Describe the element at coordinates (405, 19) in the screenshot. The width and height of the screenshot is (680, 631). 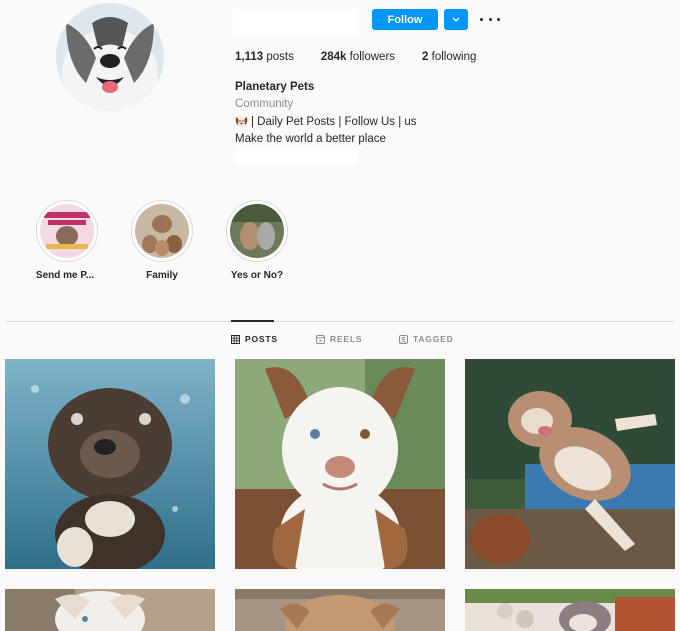
I see `follow-button: Follow` at that location.